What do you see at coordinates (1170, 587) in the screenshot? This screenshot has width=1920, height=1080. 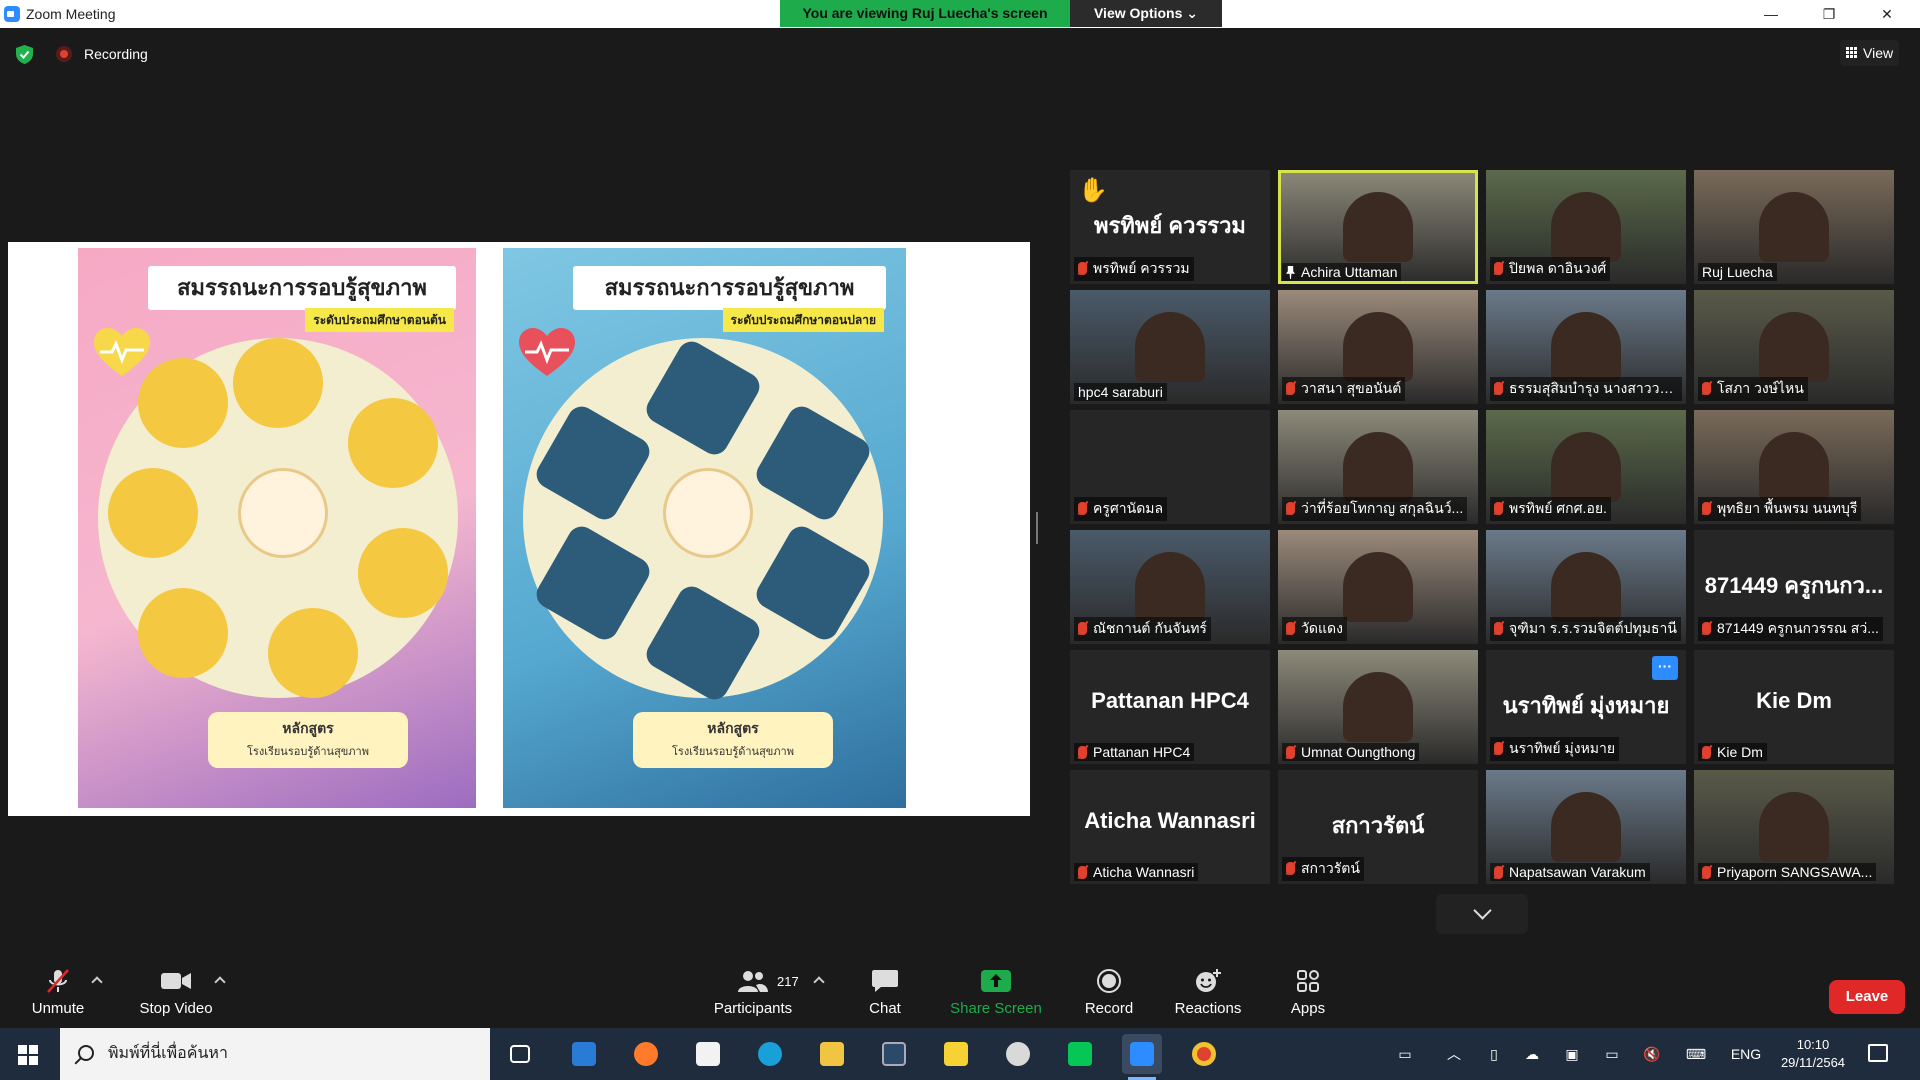 I see `participant-tile: ณัชกานต์ กันจันทร์` at bounding box center [1170, 587].